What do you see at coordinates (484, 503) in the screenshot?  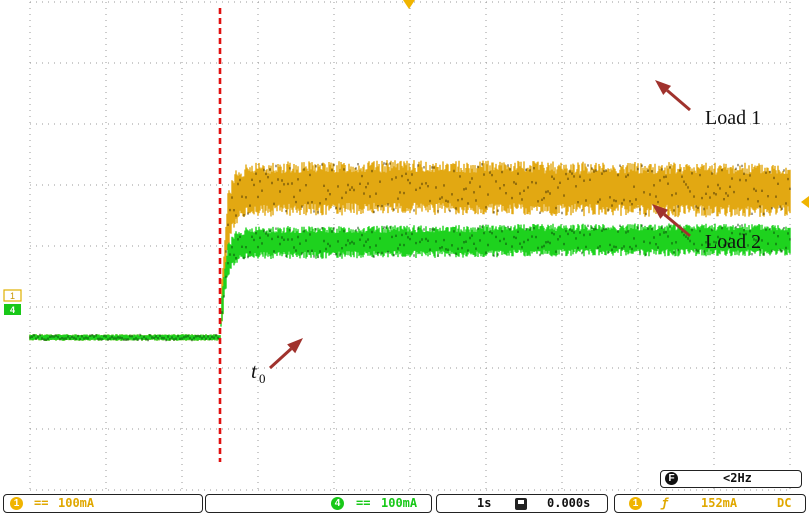 I see `timebase: 1s` at bounding box center [484, 503].